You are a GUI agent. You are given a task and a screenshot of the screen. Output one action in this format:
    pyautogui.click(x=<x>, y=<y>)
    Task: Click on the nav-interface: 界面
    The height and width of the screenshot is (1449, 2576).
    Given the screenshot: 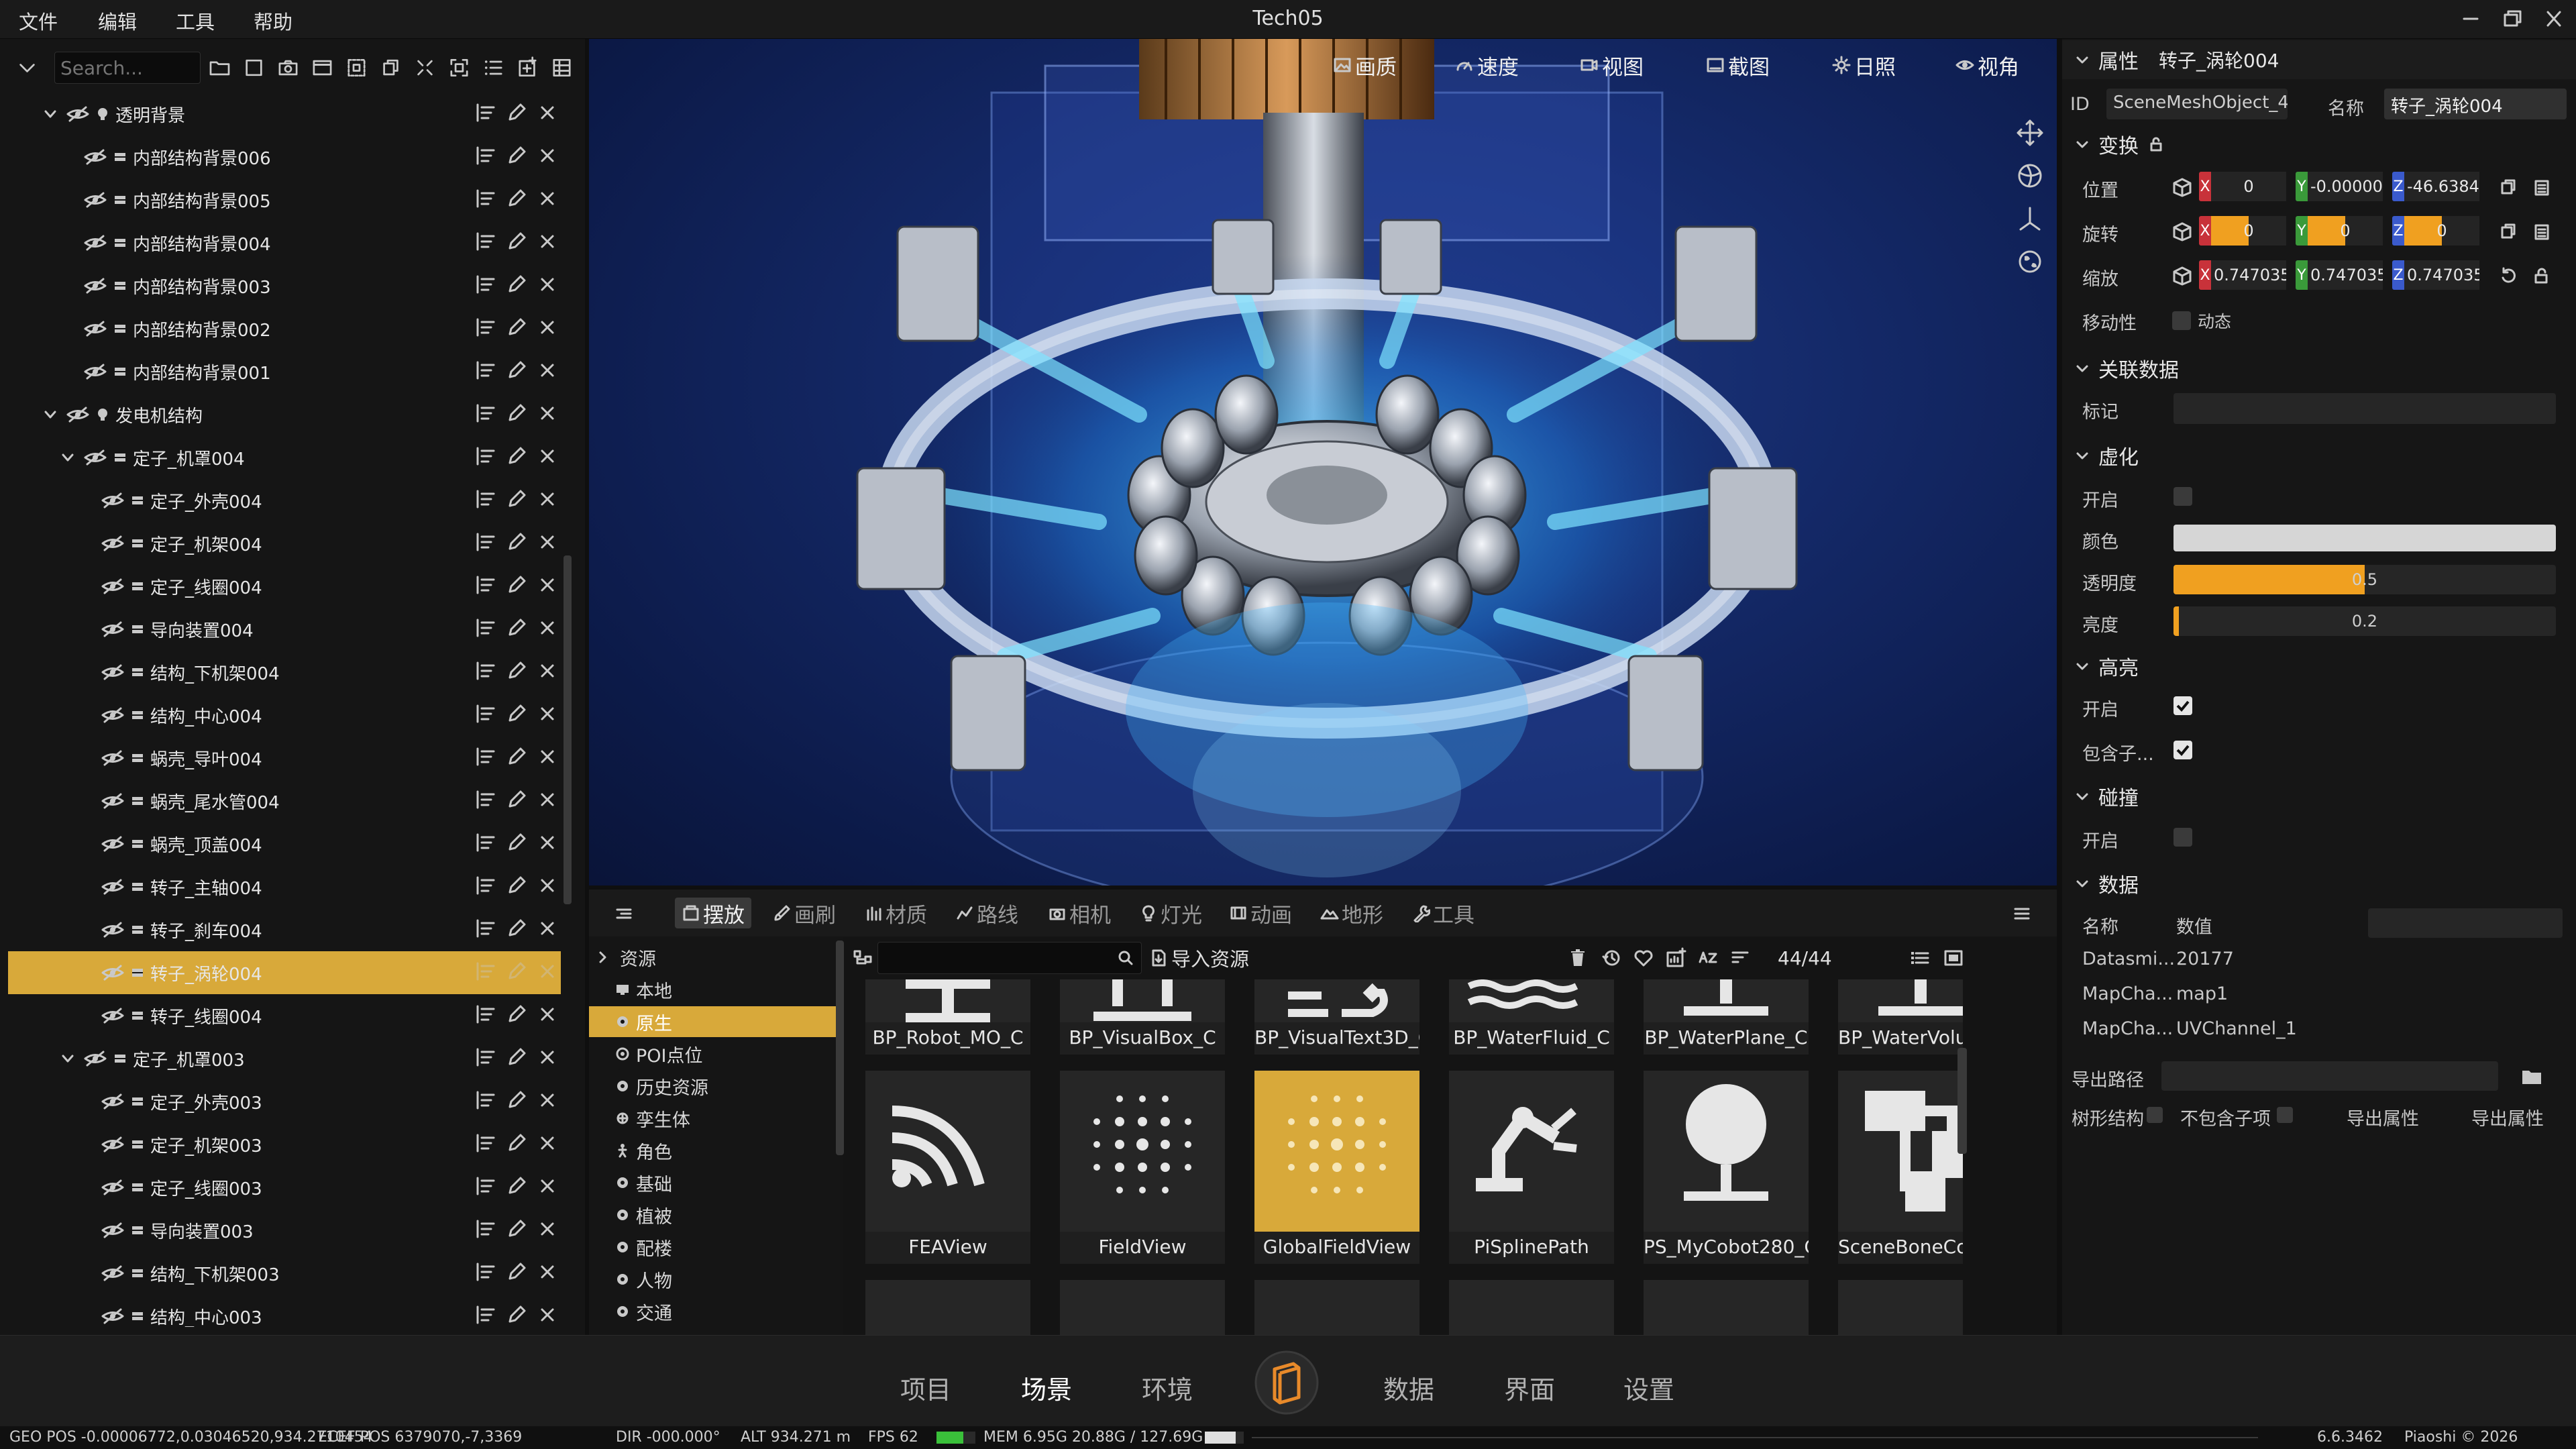 What is the action you would take?
    pyautogui.click(x=1529, y=1387)
    